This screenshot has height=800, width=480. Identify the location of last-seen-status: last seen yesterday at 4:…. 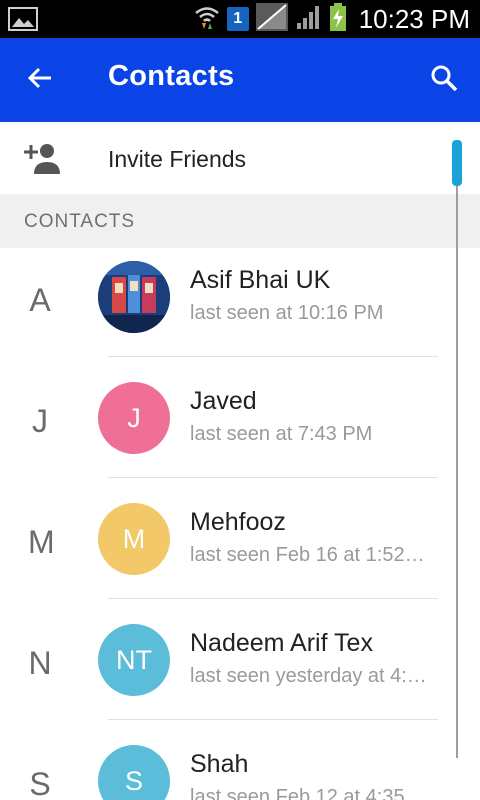
(308, 676).